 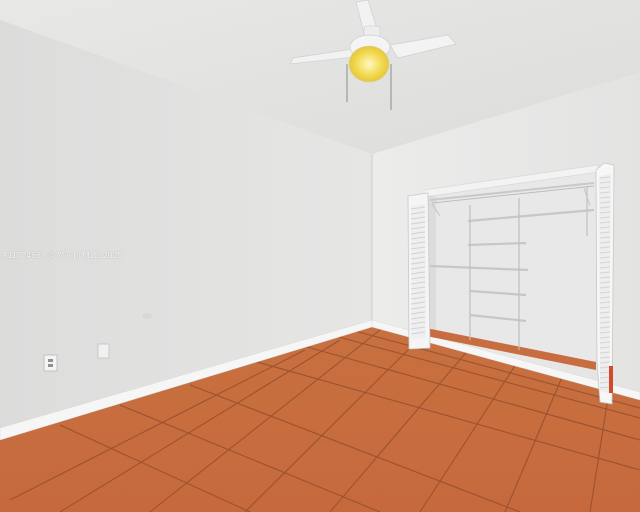 What do you see at coordinates (605, 283) in the screenshot?
I see `right-louvered-door` at bounding box center [605, 283].